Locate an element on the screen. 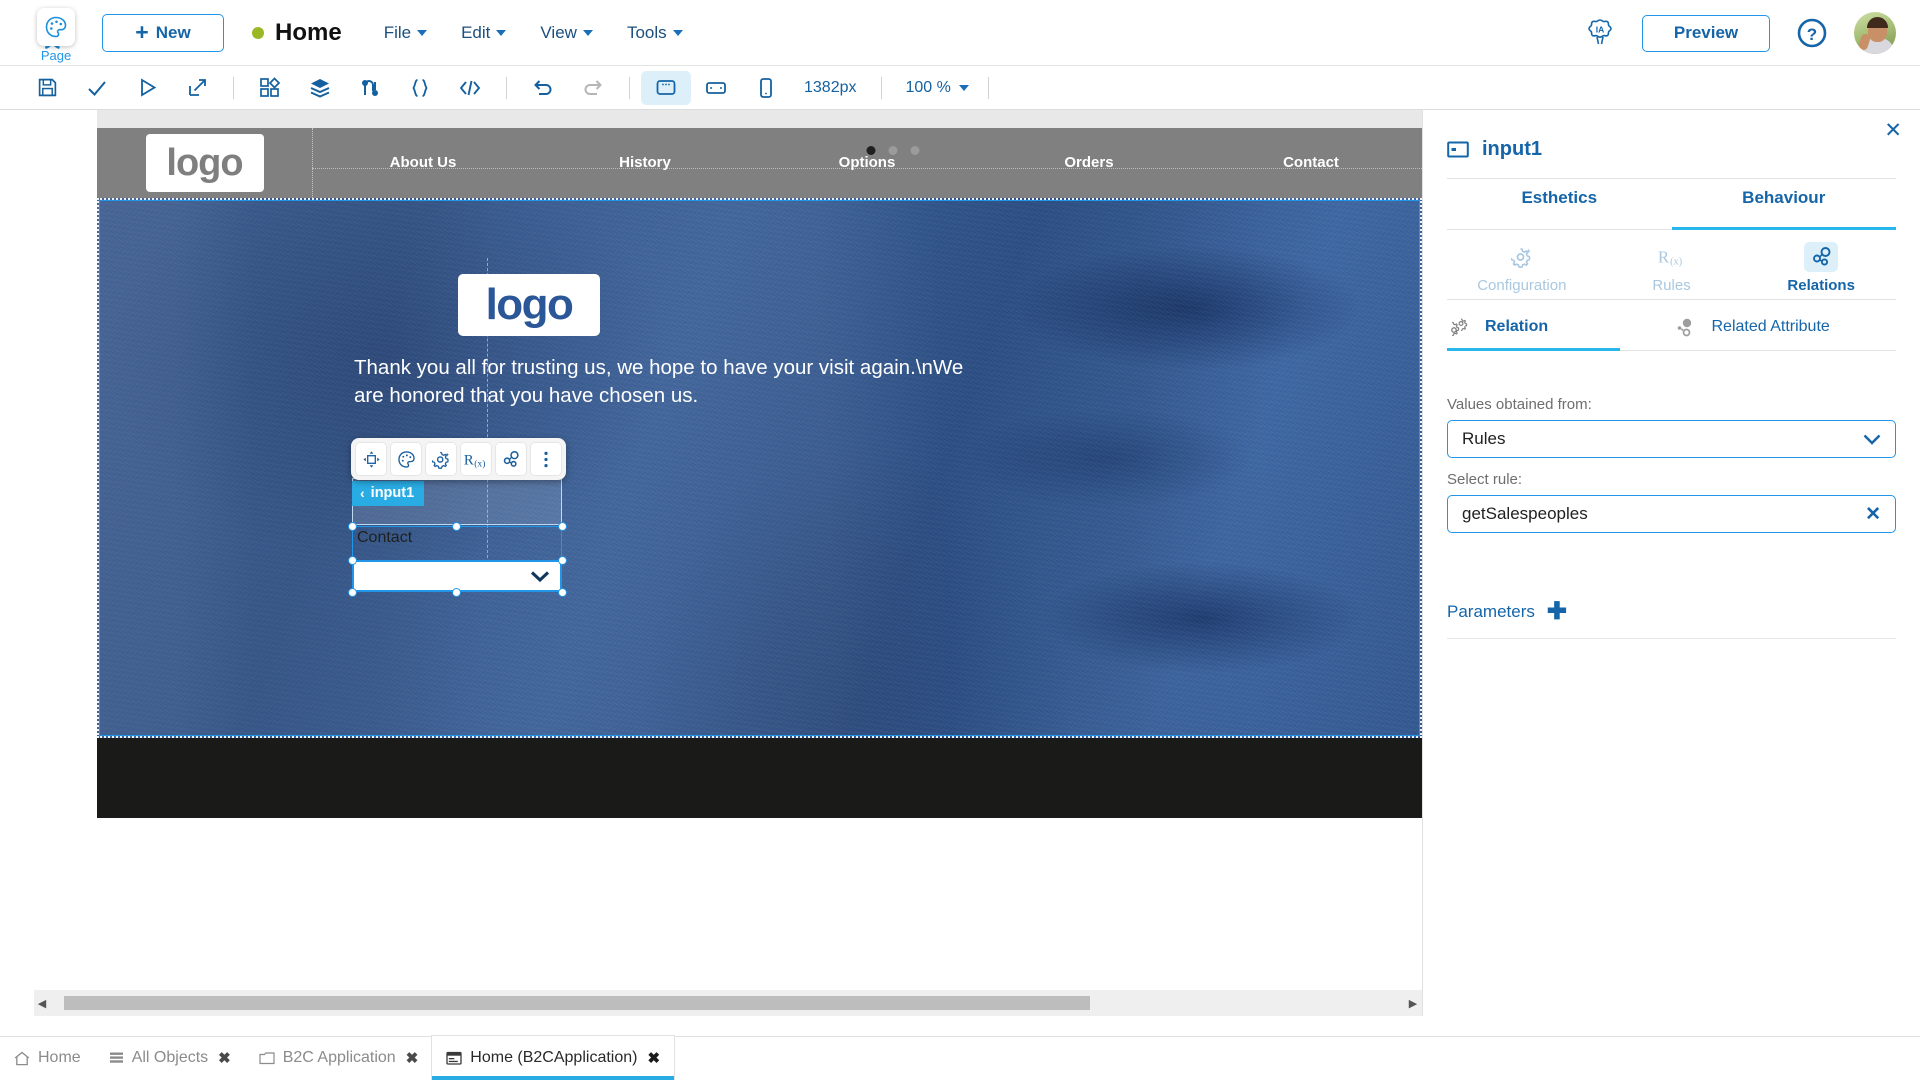  subtab-configuration: Configuration is located at coordinates (1522, 268).